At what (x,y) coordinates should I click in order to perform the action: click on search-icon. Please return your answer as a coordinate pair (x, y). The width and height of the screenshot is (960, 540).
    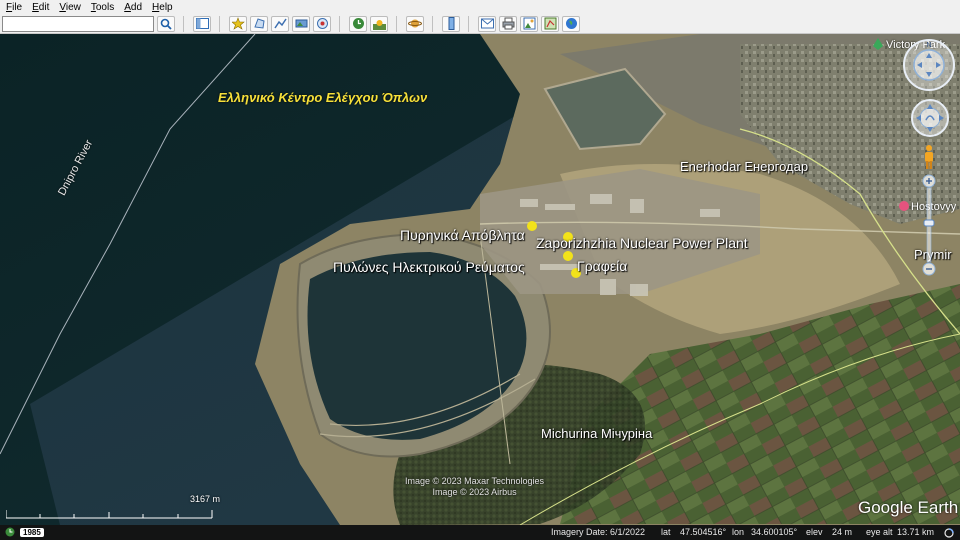
    Looking at the image, I should click on (166, 24).